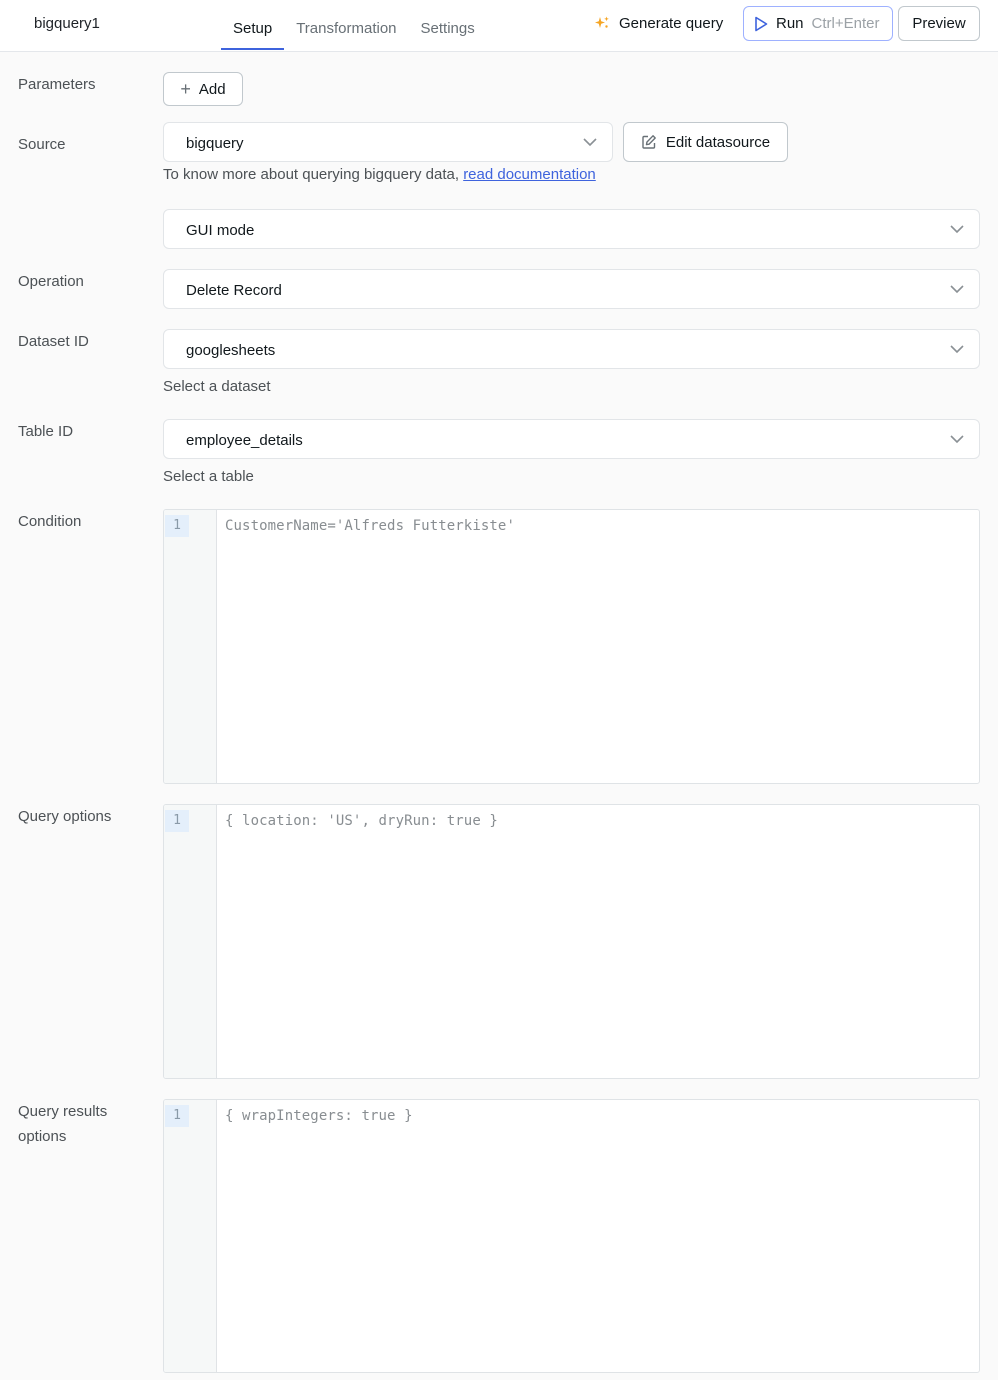  Describe the element at coordinates (62, 1124) in the screenshot. I see `query-results-options-label: Query results options` at that location.